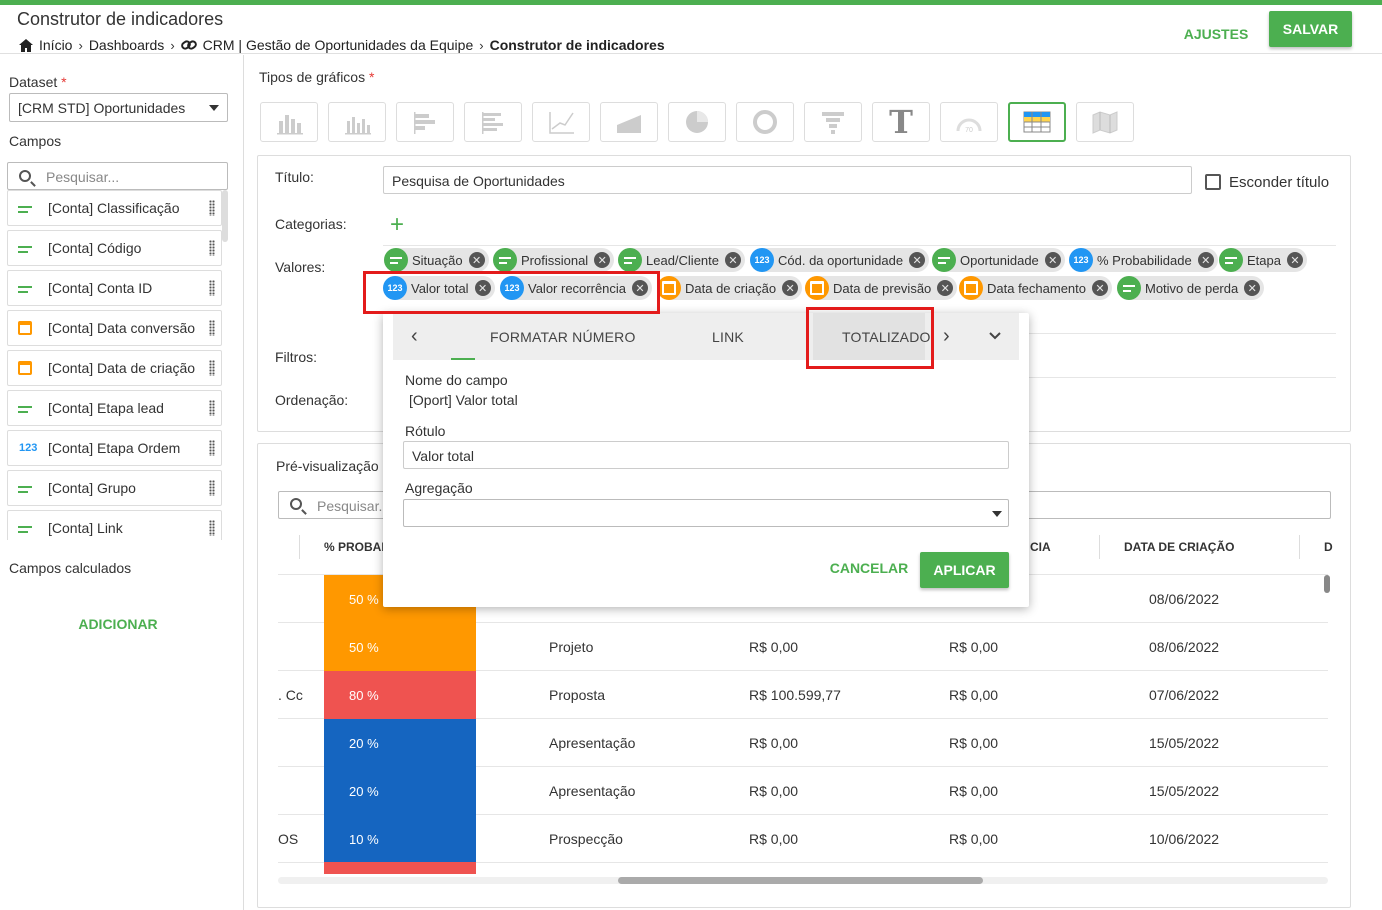 This screenshot has height=910, width=1382. Describe the element at coordinates (730, 288) in the screenshot. I see `value-chip: Data de criação ✕` at that location.